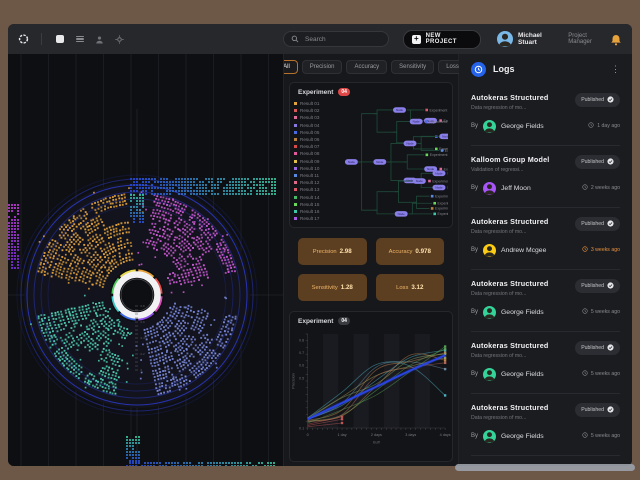 Image resolution: width=640 pixels, height=480 pixels. Describe the element at coordinates (99, 39) in the screenshot. I see `users-icon` at that location.